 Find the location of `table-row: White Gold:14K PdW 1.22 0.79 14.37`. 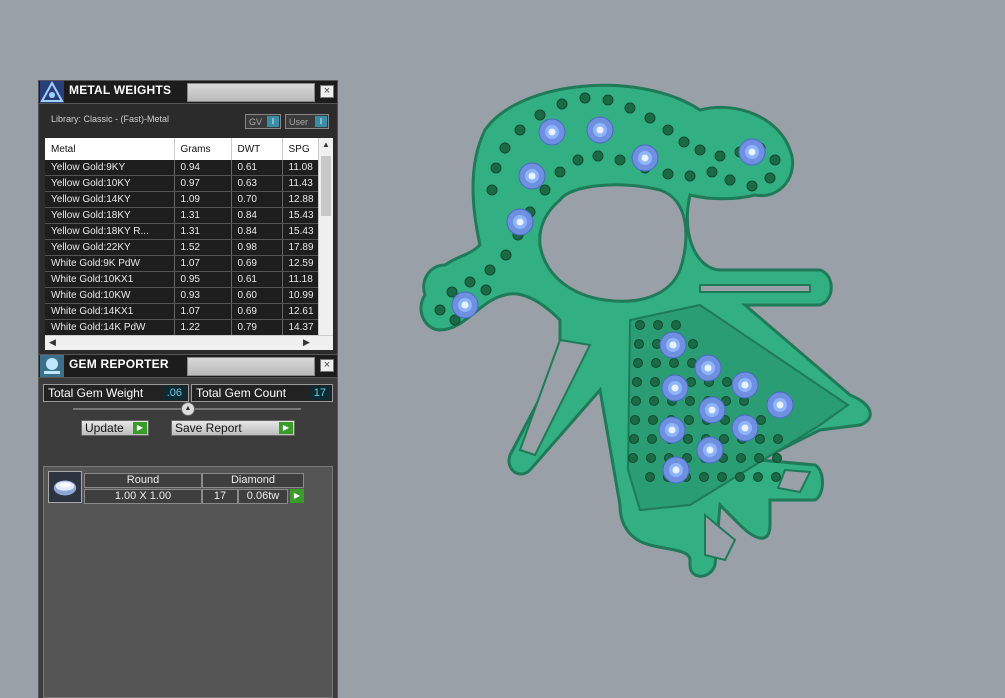

table-row: White Gold:14K PdW 1.22 0.79 14.37 is located at coordinates (185, 327).